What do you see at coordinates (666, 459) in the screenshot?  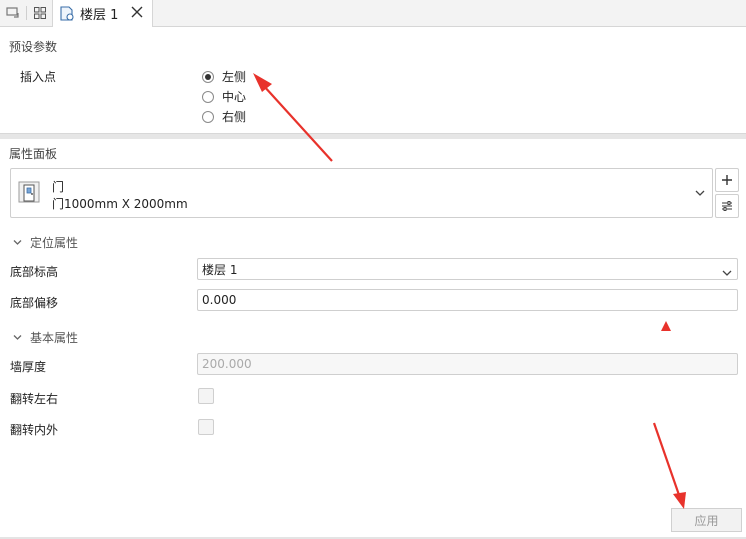 I see `arrow-shaft-bottom` at bounding box center [666, 459].